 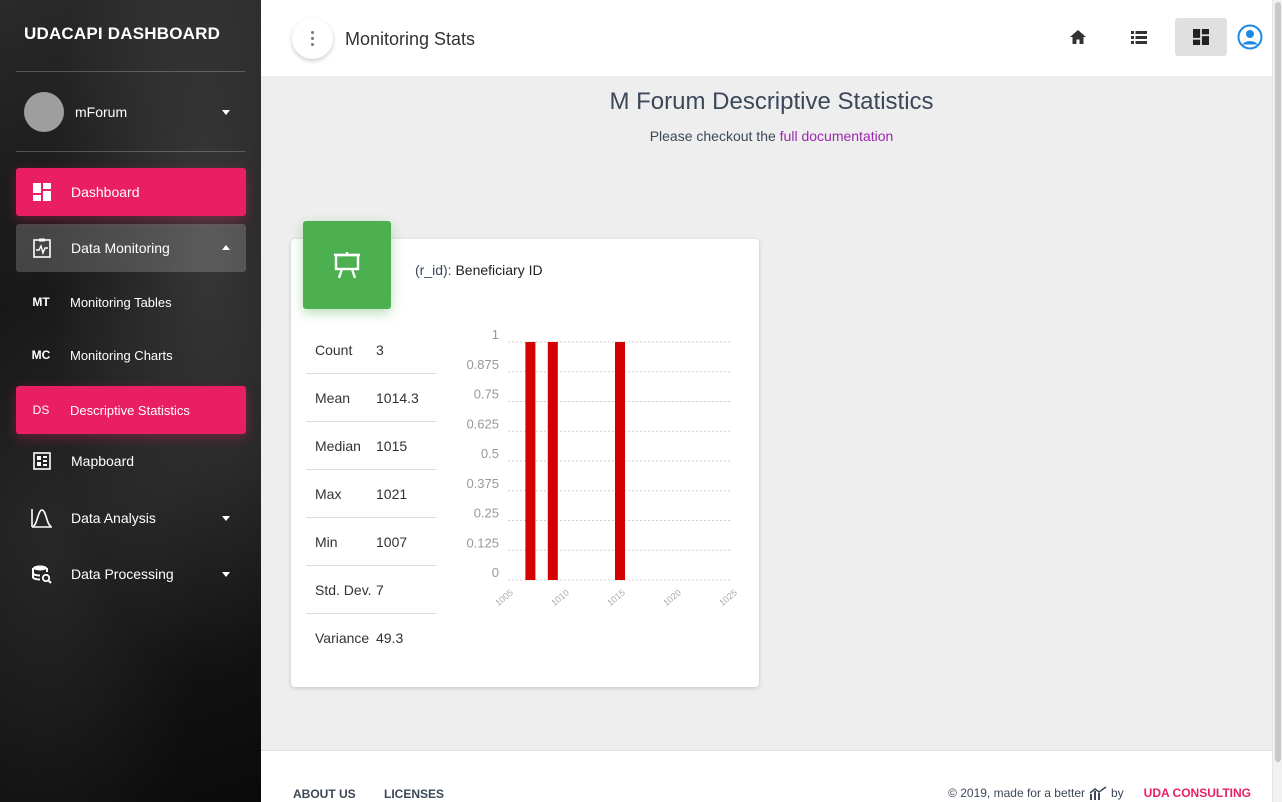 I want to click on stat-label: Median, so click(x=338, y=445).